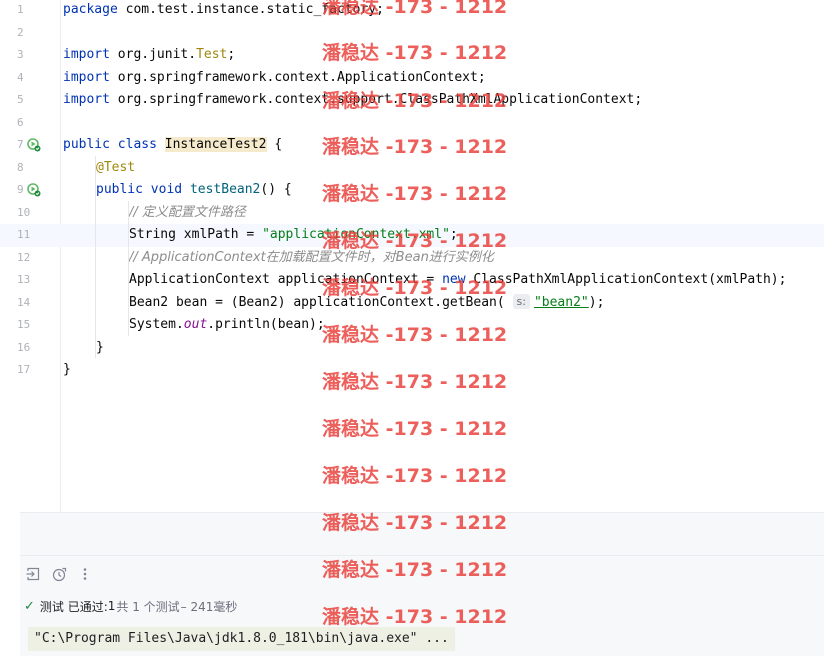  I want to click on code-line-17: 17 }, so click(412, 370).